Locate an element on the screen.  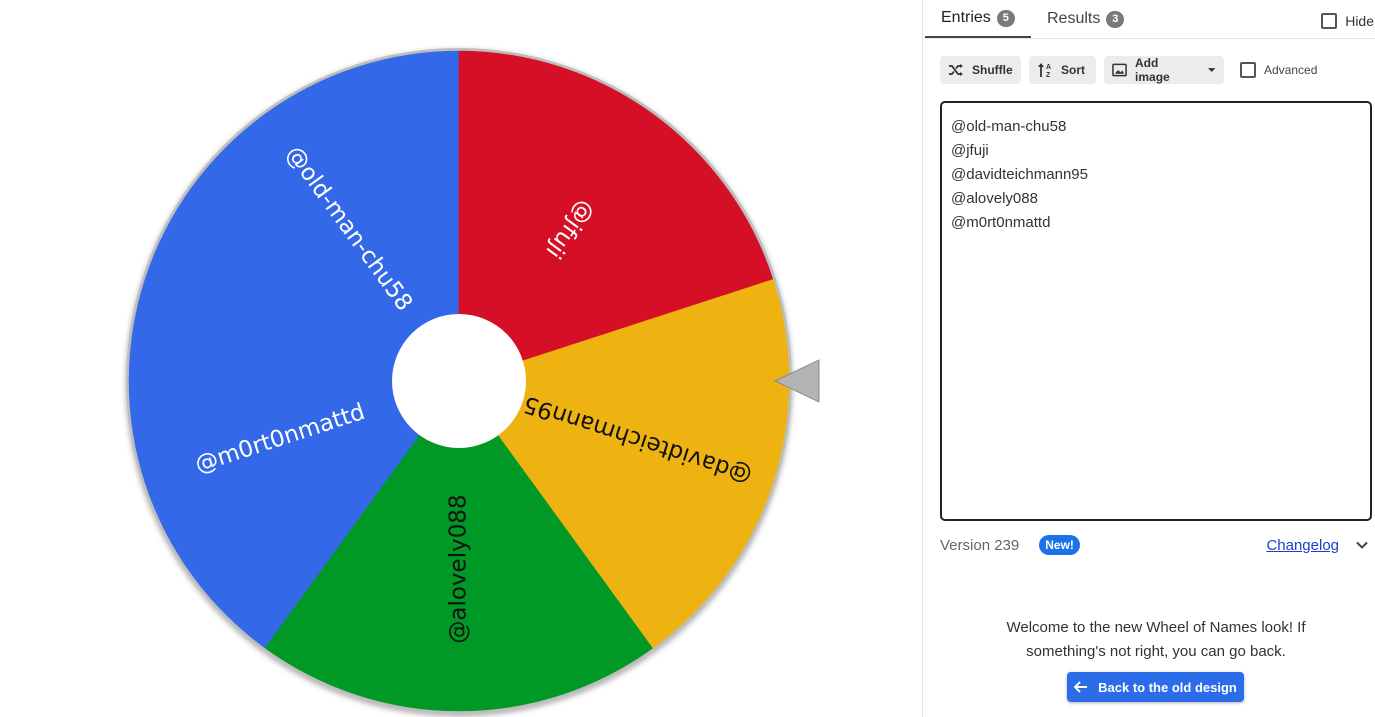
tab-results-count: 3 is located at coordinates (1115, 19).